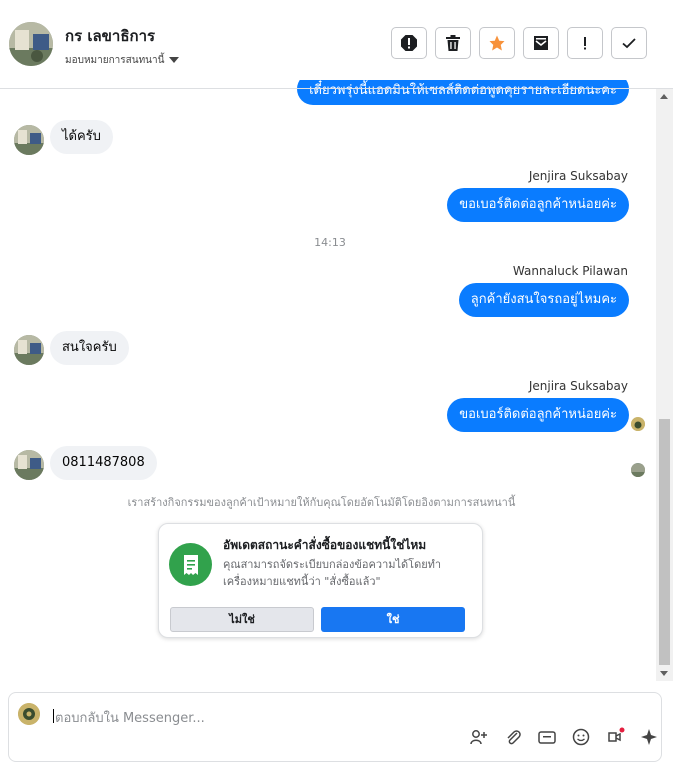 The image size is (673, 762). Describe the element at coordinates (330, 242) in the screenshot. I see `timestamp: 14:13` at that location.